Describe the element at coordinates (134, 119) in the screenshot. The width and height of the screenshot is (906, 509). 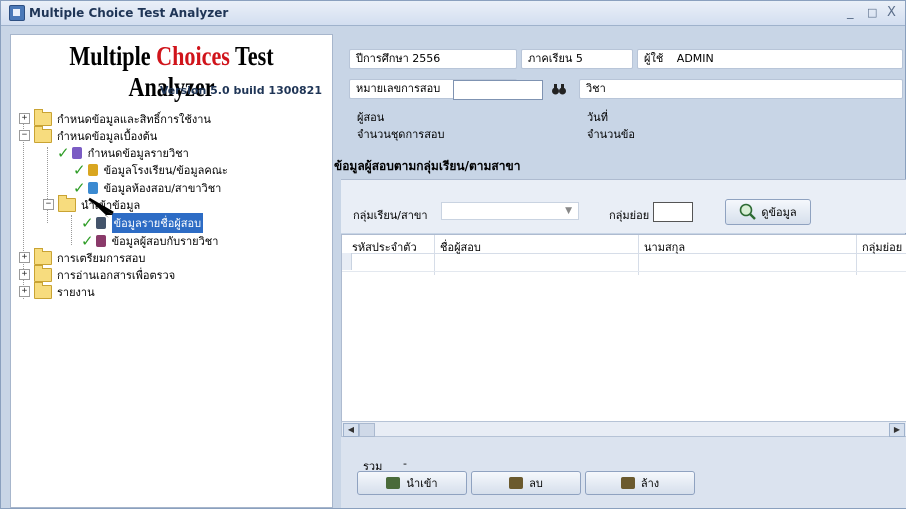
I see `tree-item-label: กำหนดข้อมูลและสิทธิ์การใช้งาน` at that location.